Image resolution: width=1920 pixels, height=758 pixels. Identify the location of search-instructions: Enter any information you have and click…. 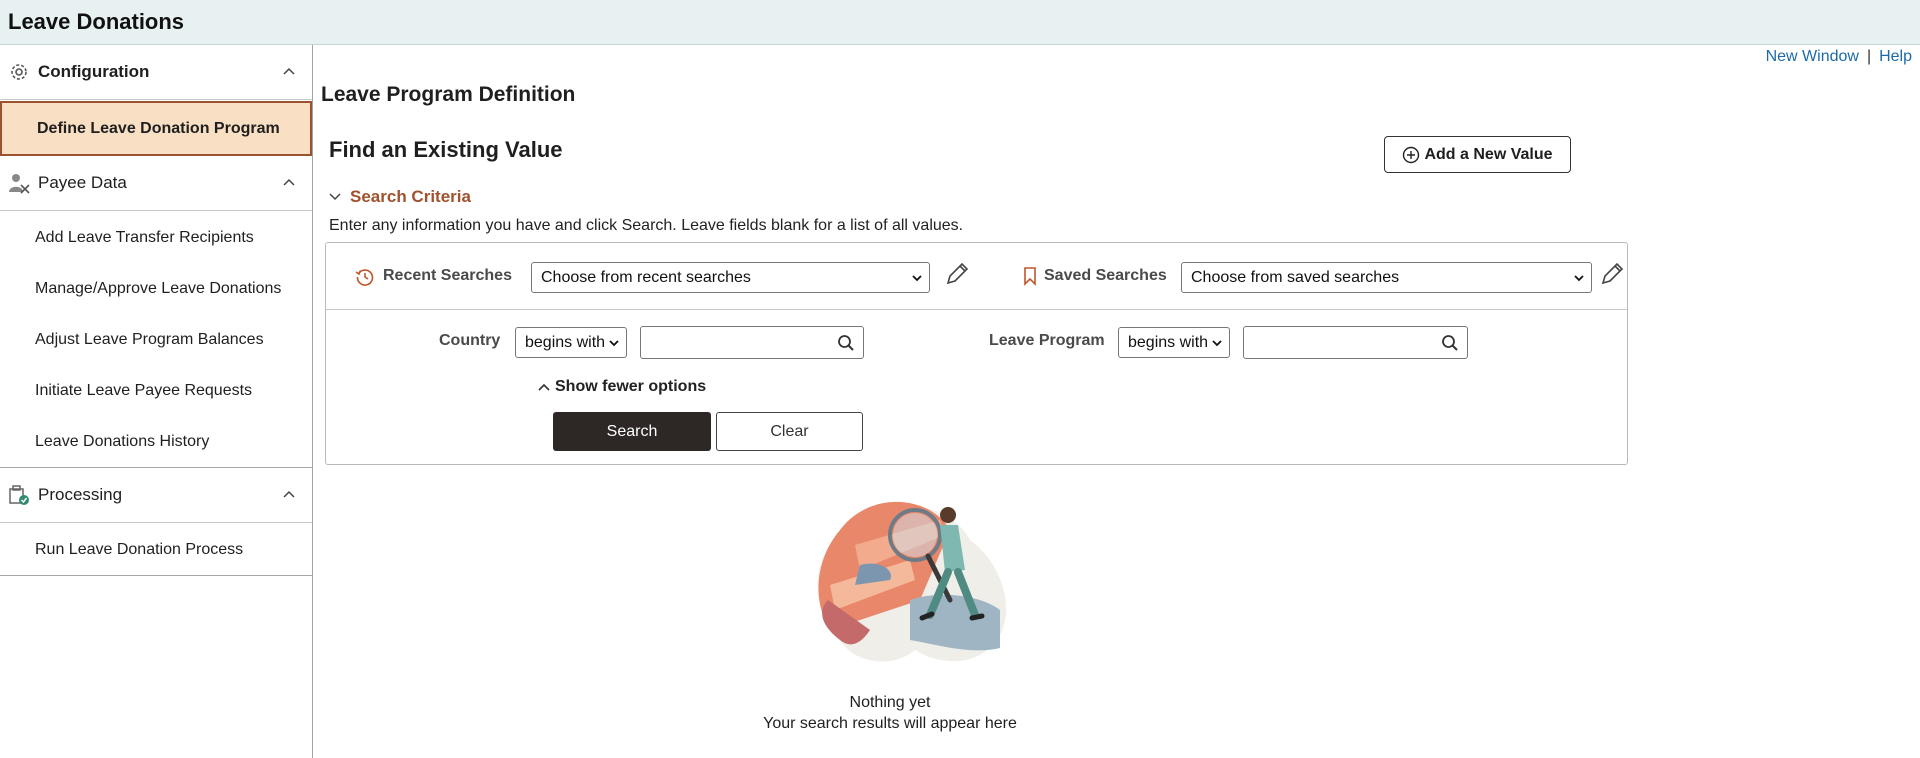
(646, 225).